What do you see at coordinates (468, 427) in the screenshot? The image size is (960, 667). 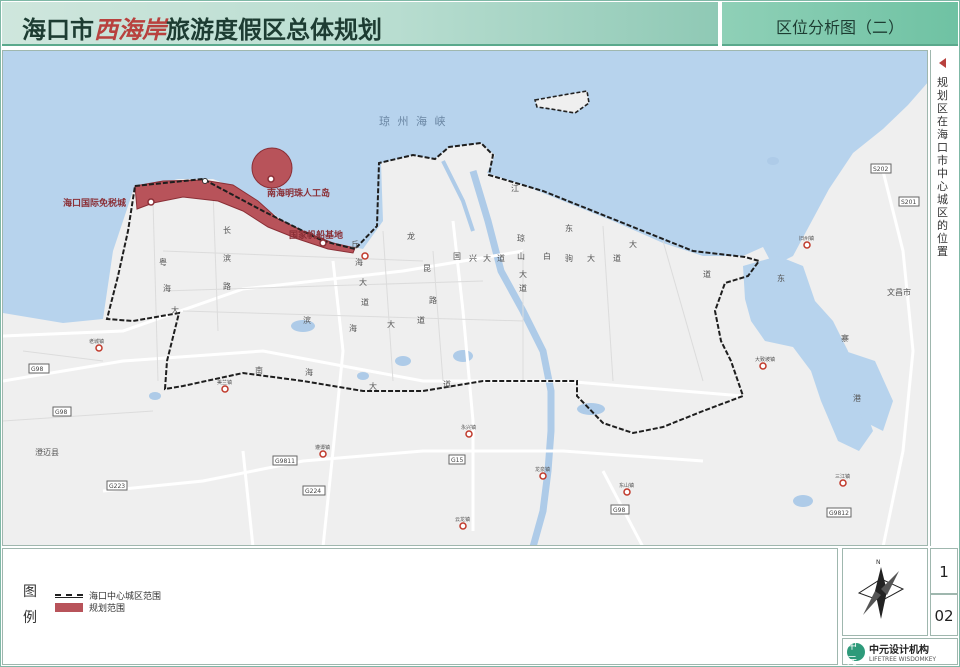 I see `town-label-3: 永兴镇` at bounding box center [468, 427].